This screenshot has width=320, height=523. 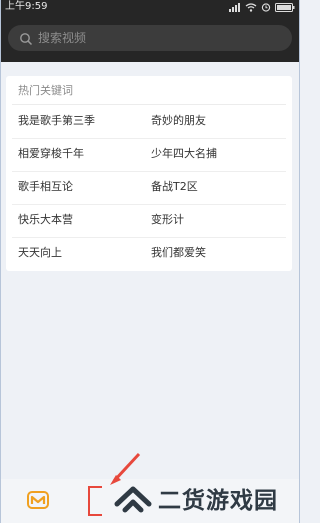 What do you see at coordinates (178, 253) in the screenshot?
I see `keyword-item: 我们都爱笑` at bounding box center [178, 253].